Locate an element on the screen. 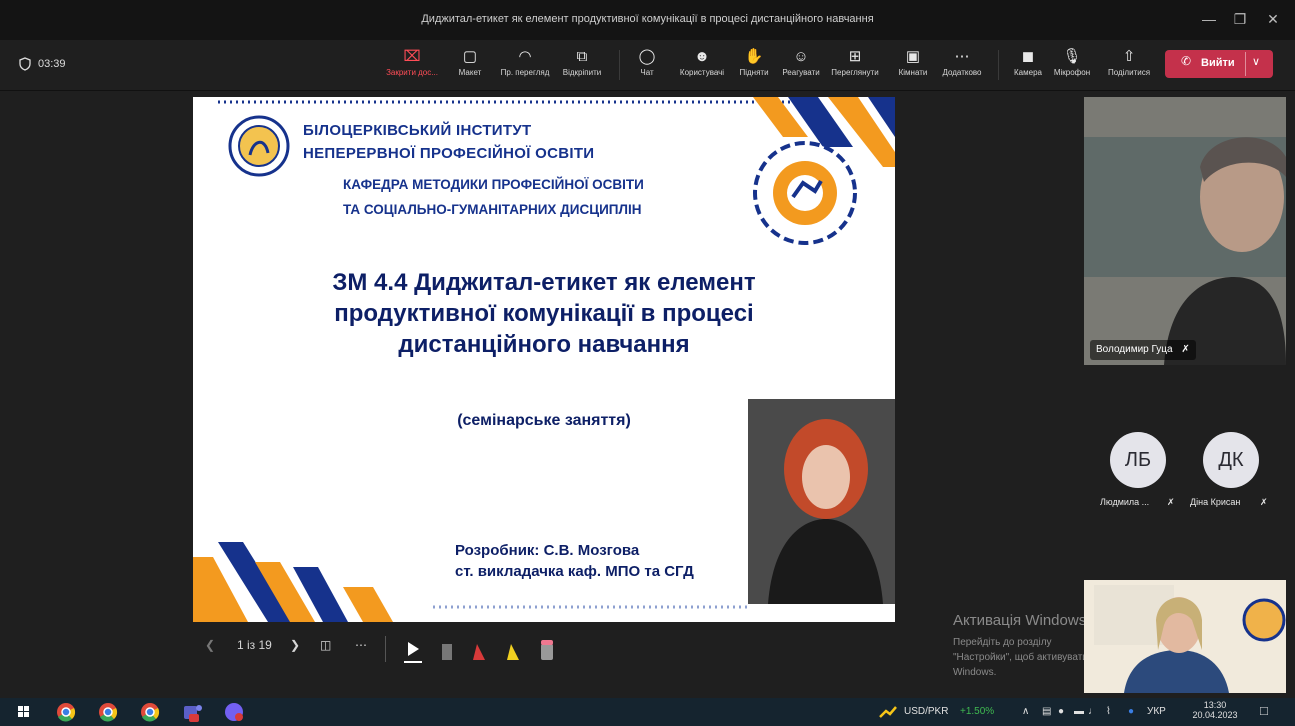  clock: 13:30 20.04.2023 is located at coordinates (1215, 710).